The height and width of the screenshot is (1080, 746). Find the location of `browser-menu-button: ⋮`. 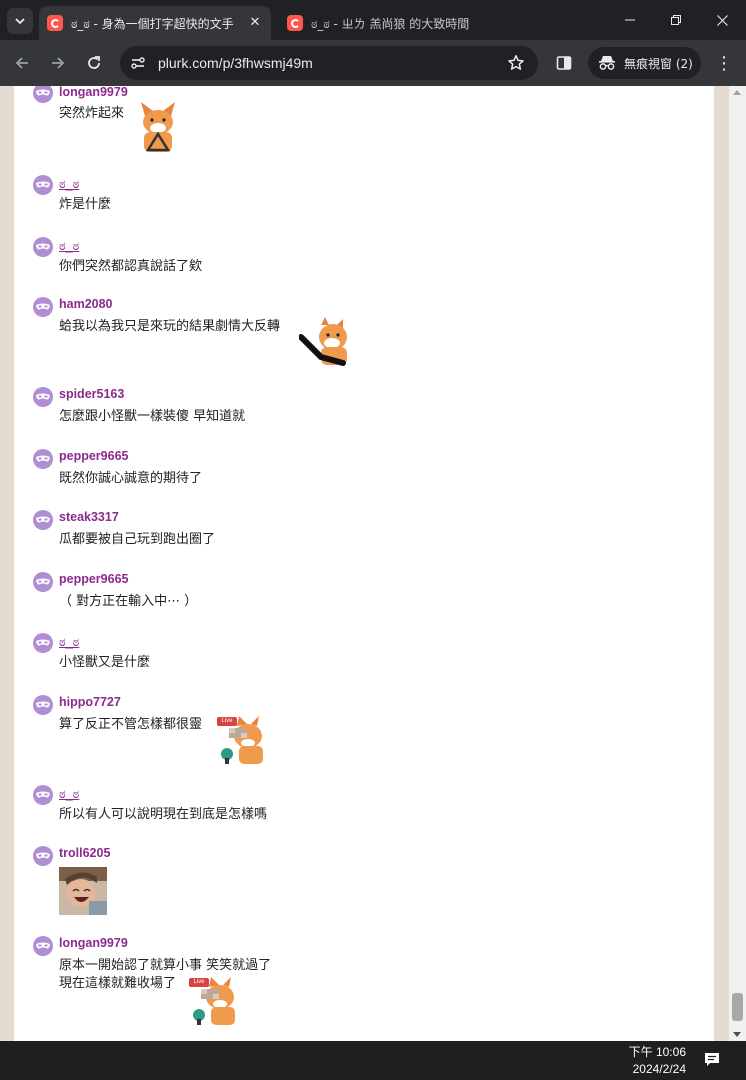

browser-menu-button: ⋮ is located at coordinates (724, 63).